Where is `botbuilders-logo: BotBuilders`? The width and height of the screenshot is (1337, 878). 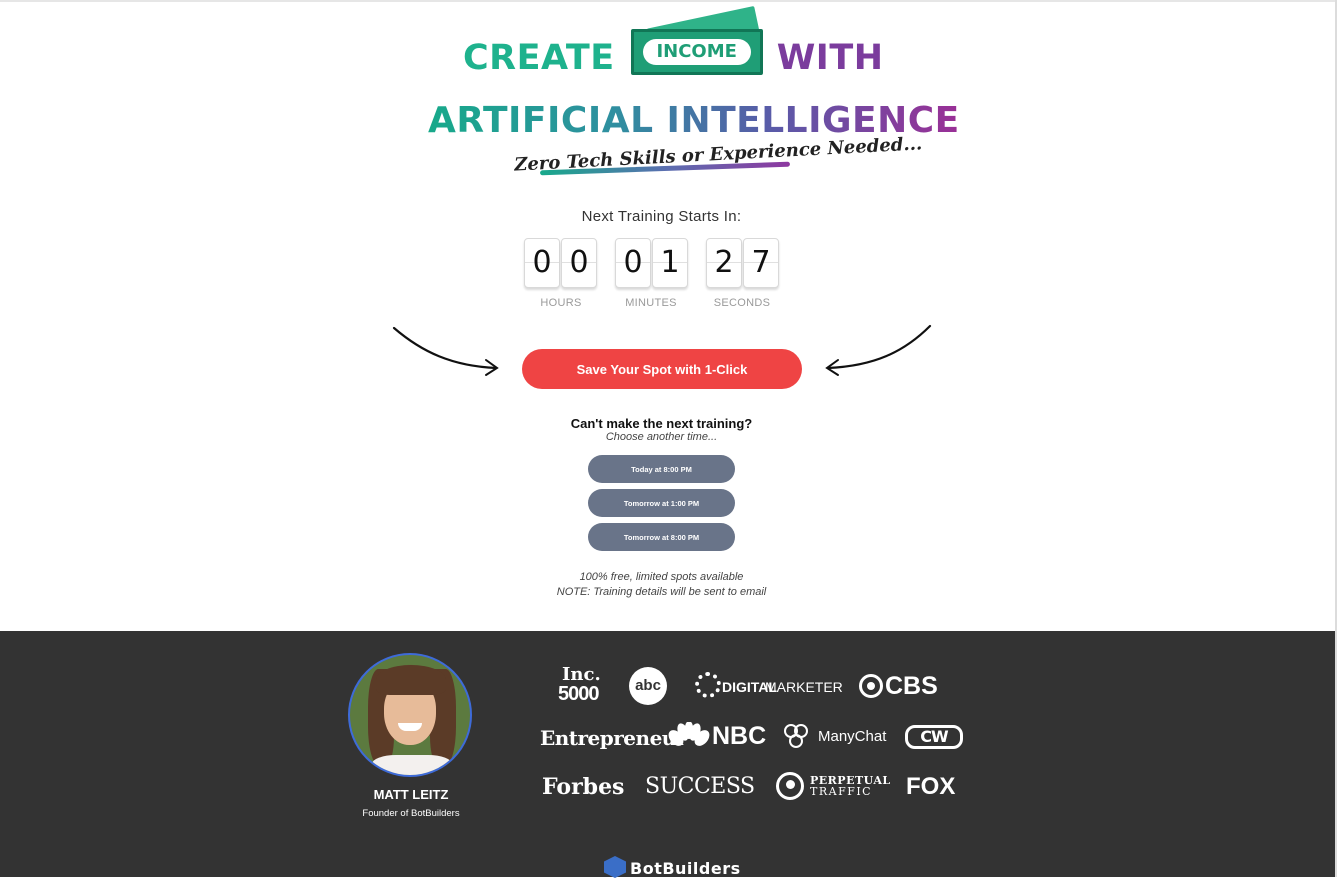
botbuilders-logo: BotBuilders is located at coordinates (672, 867).